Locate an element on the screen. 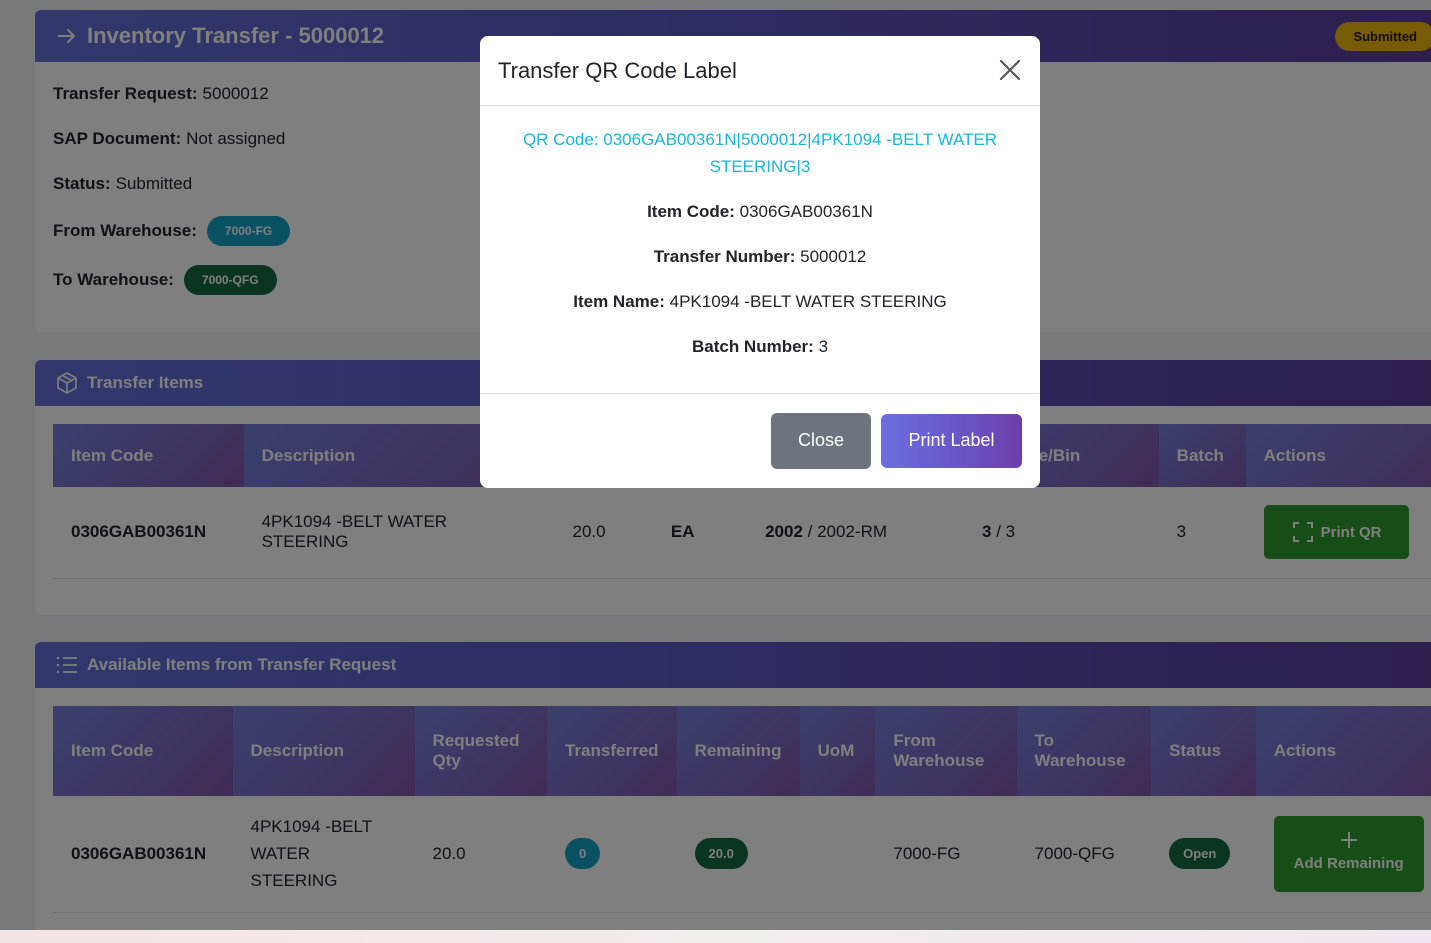  print-label-button: Print Label is located at coordinates (951, 440).